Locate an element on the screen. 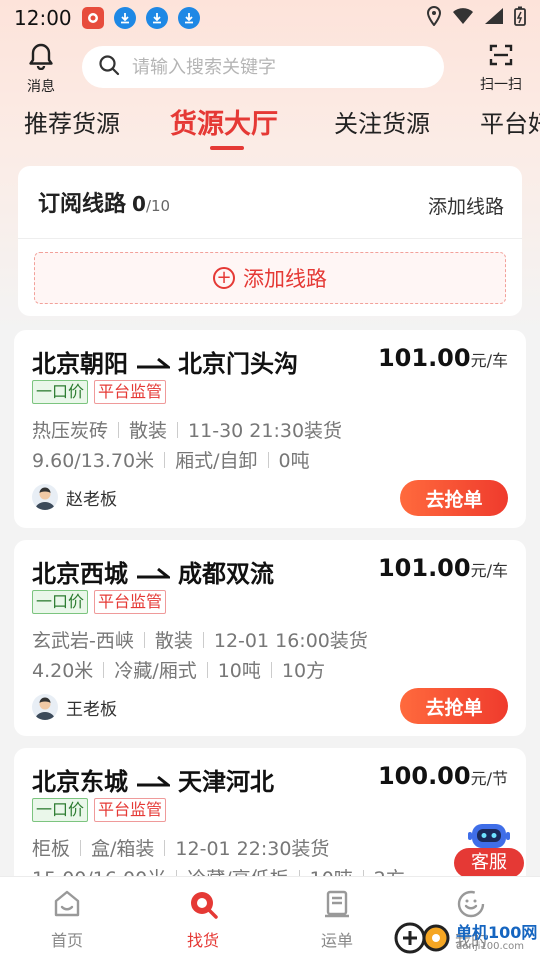 The width and height of the screenshot is (540, 960). price-value: 101.00 is located at coordinates (424, 358).